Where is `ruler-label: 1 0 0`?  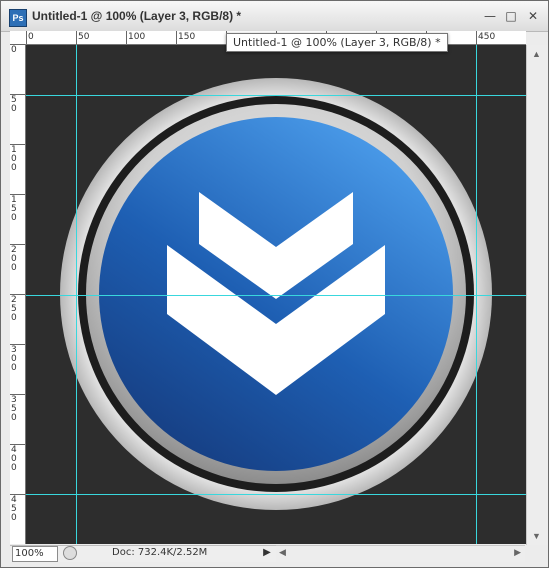 ruler-label: 1 0 0 is located at coordinates (14, 159).